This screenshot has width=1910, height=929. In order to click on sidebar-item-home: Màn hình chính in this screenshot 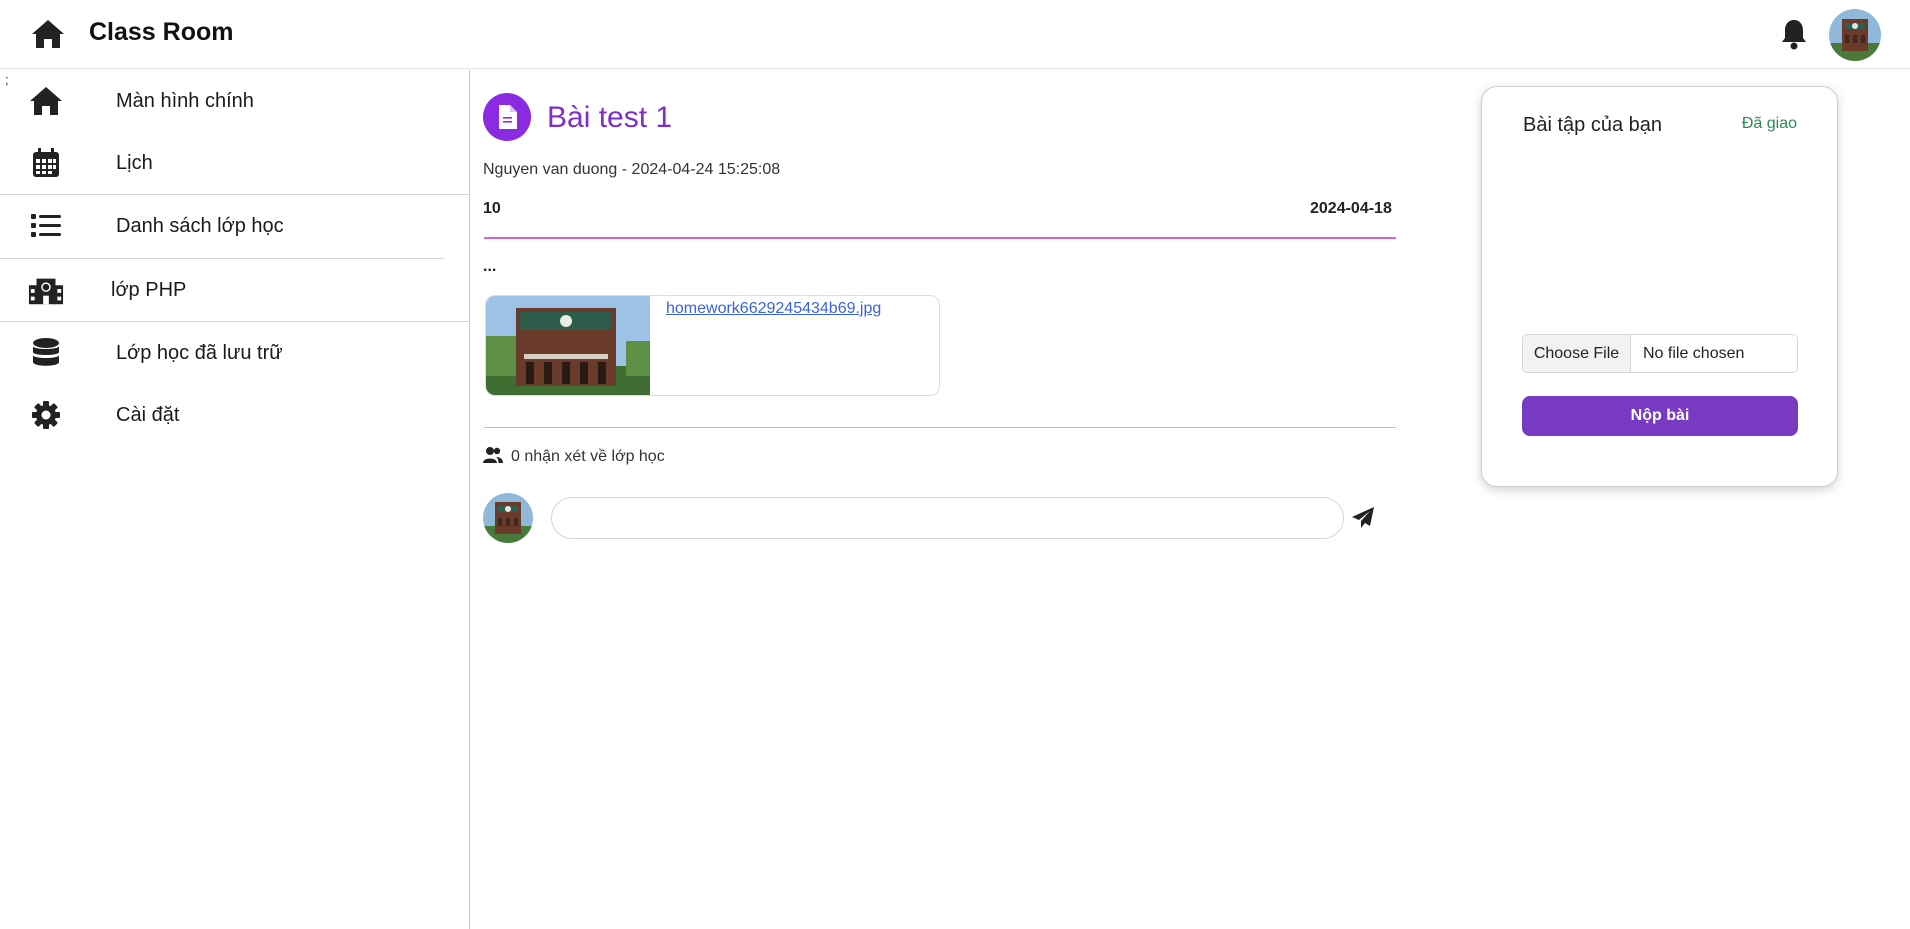, I will do `click(235, 101)`.